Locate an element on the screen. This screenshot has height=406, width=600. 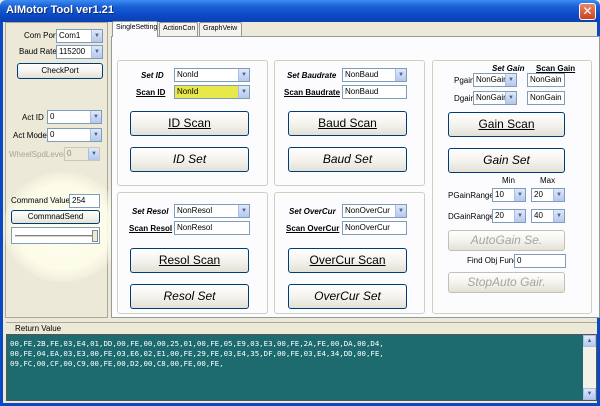
window-title: AIMotor Tool ver1.21 is located at coordinates (60, 10).